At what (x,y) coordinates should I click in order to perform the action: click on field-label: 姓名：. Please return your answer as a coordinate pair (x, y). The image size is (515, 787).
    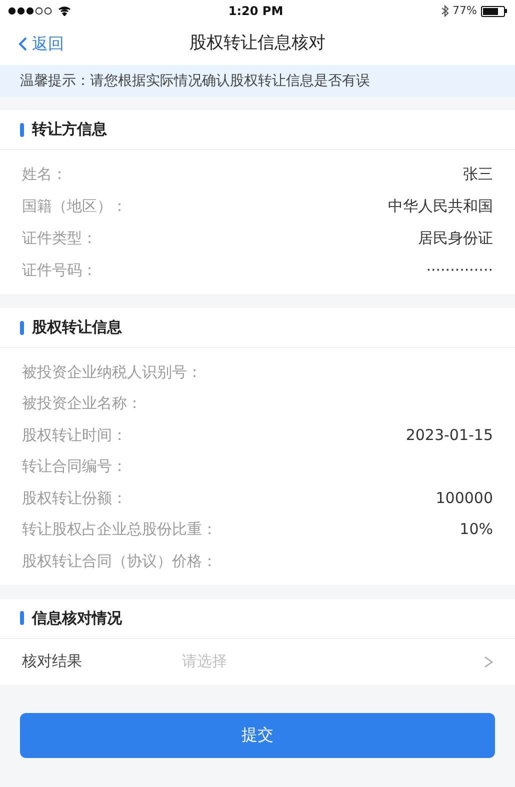
    Looking at the image, I should click on (44, 174).